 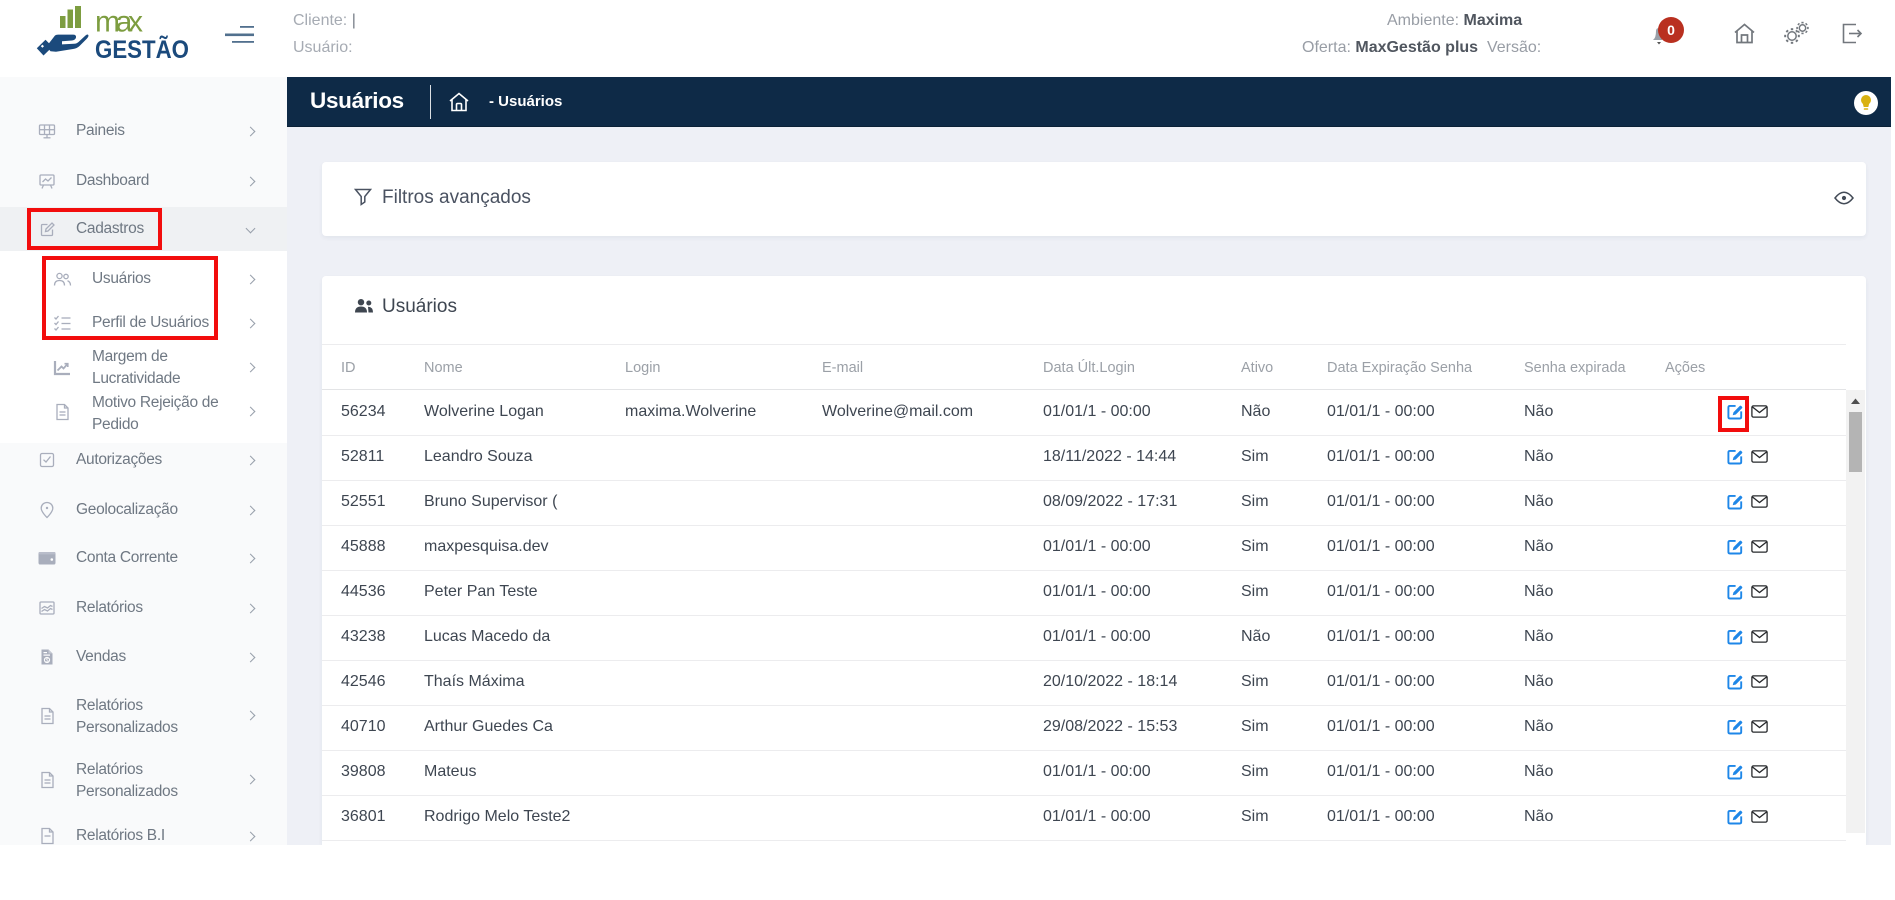 What do you see at coordinates (119, 22) in the screenshot?
I see `svg-text: max` at bounding box center [119, 22].